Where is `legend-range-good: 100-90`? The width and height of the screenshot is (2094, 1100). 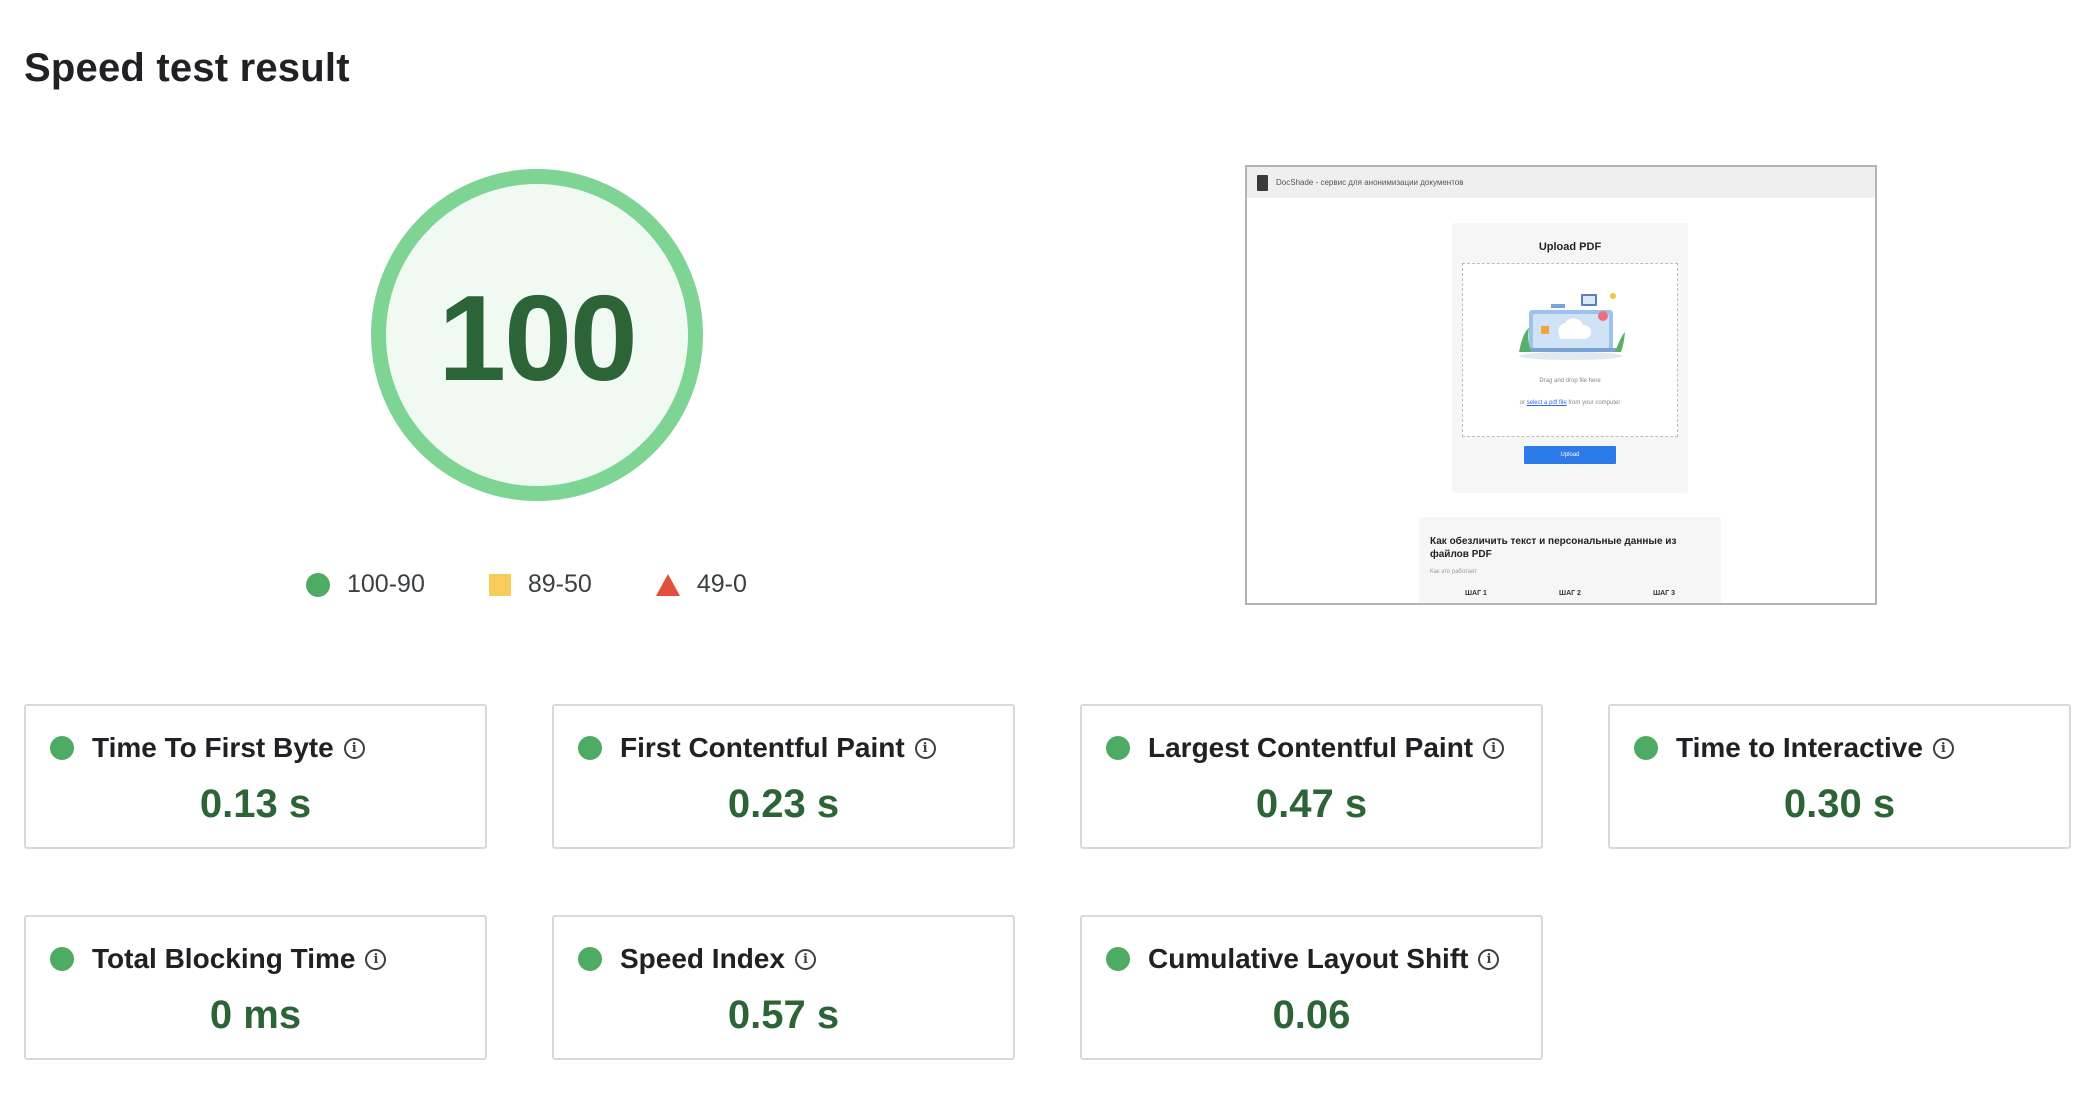 legend-range-good: 100-90 is located at coordinates (386, 584).